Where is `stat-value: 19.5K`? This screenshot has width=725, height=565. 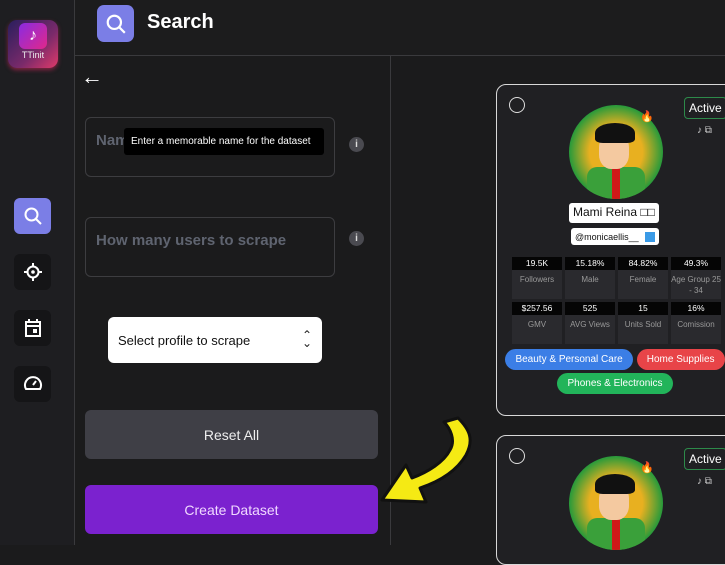
stat-value: 19.5K is located at coordinates (537, 263).